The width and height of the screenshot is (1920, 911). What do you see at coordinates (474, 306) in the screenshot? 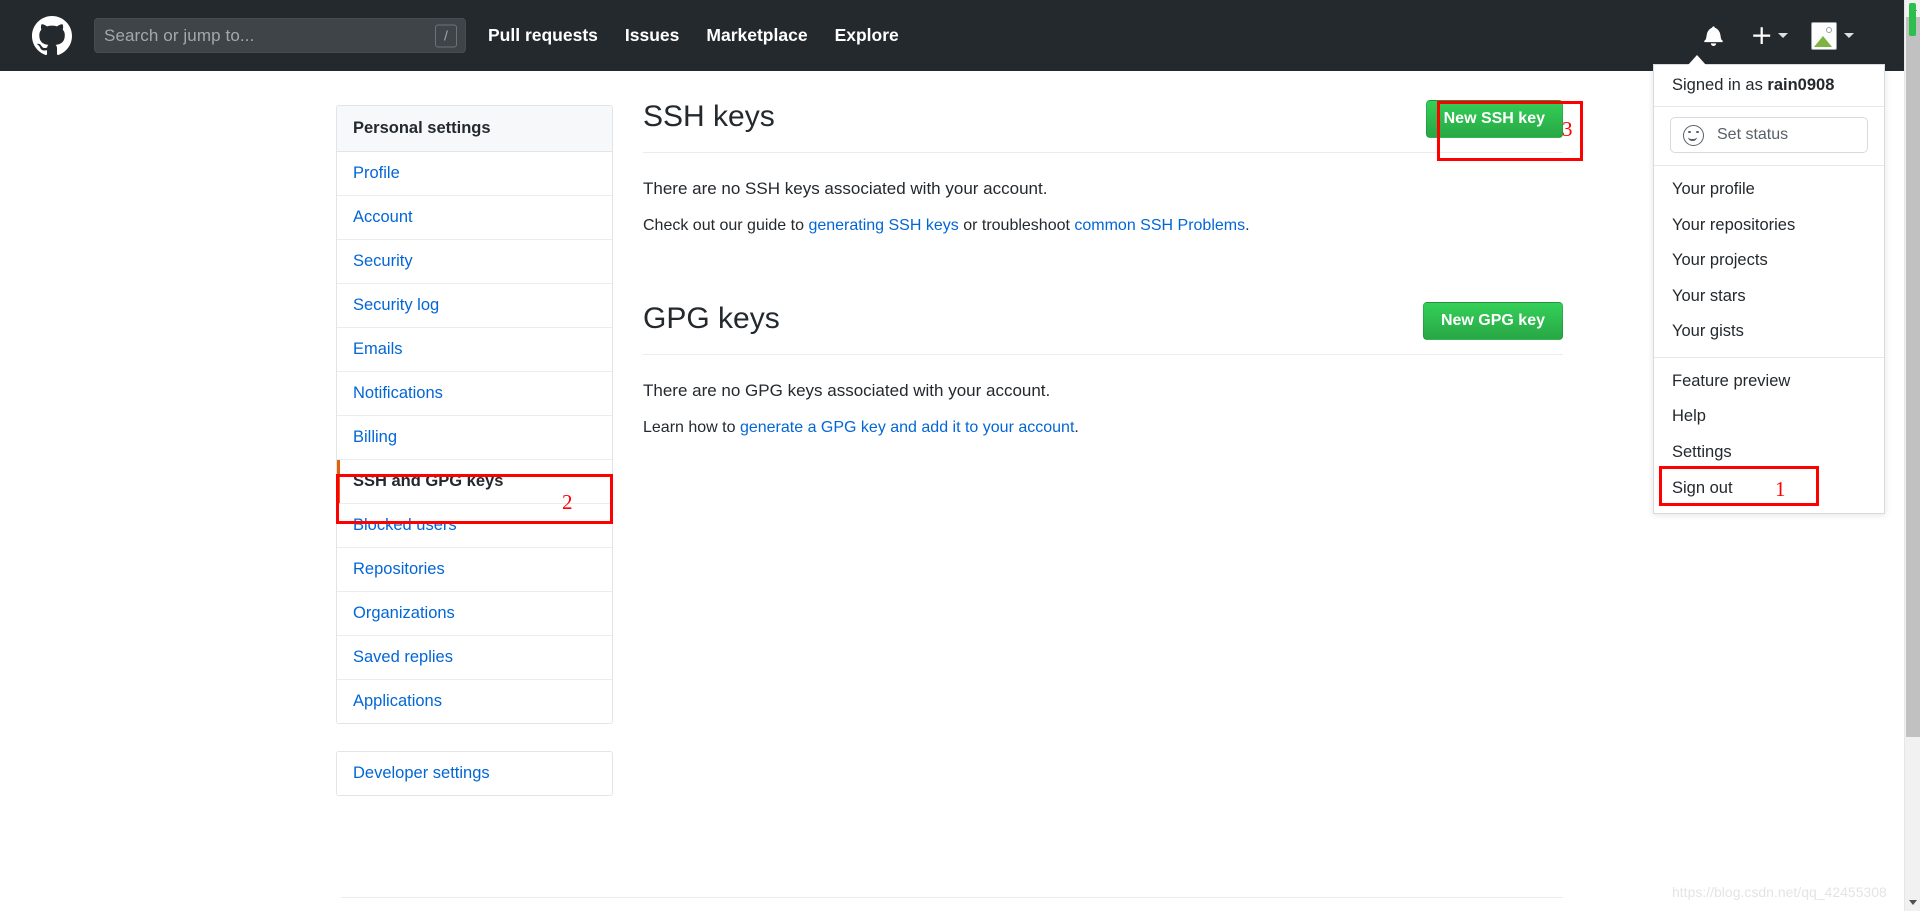
I see `sidebar-item-security-log: Security log` at bounding box center [474, 306].